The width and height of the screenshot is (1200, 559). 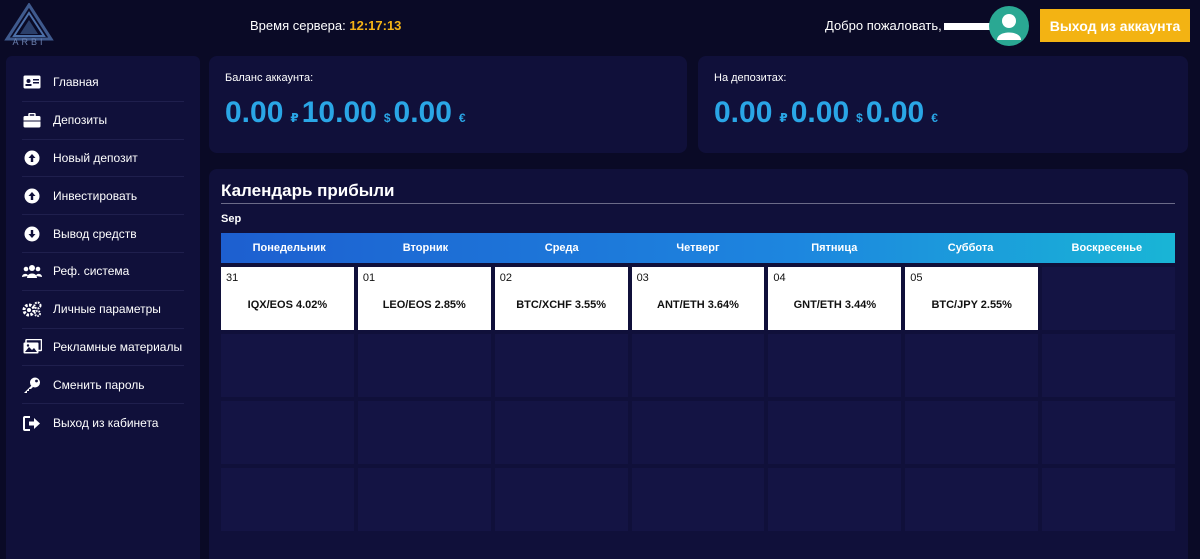 What do you see at coordinates (834, 248) in the screenshot?
I see `weekday-friday: Пятница` at bounding box center [834, 248].